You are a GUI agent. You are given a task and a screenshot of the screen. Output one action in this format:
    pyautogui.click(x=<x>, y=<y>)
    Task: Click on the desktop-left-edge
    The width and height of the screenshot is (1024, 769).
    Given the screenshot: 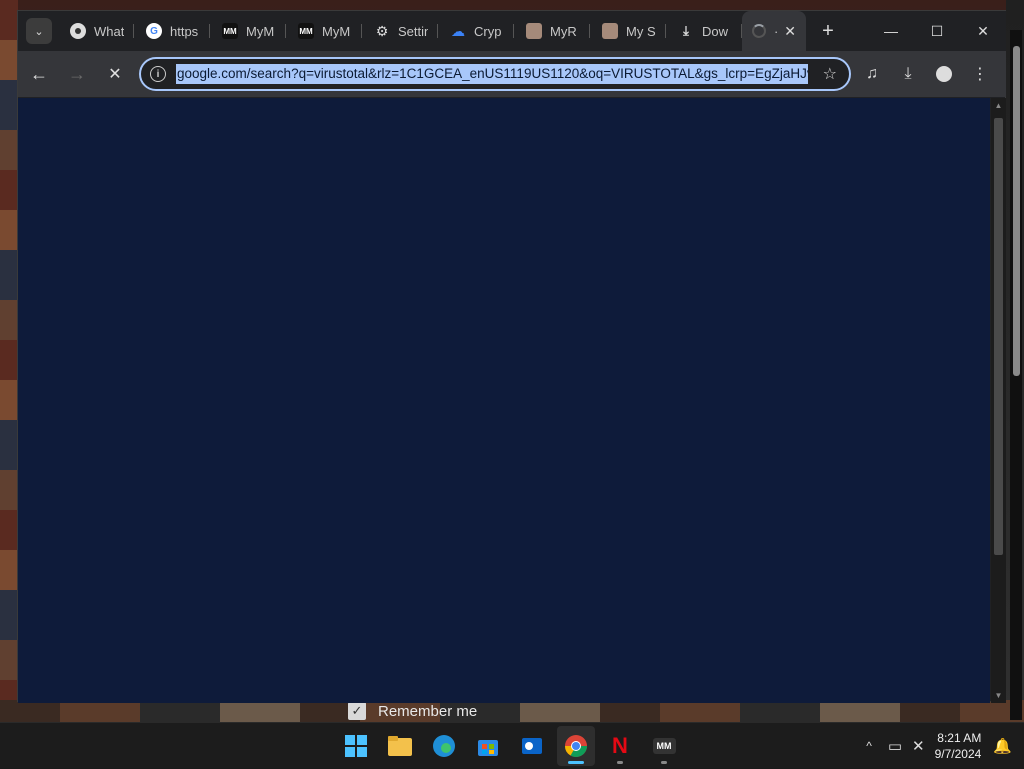 What is the action you would take?
    pyautogui.click(x=9, y=361)
    